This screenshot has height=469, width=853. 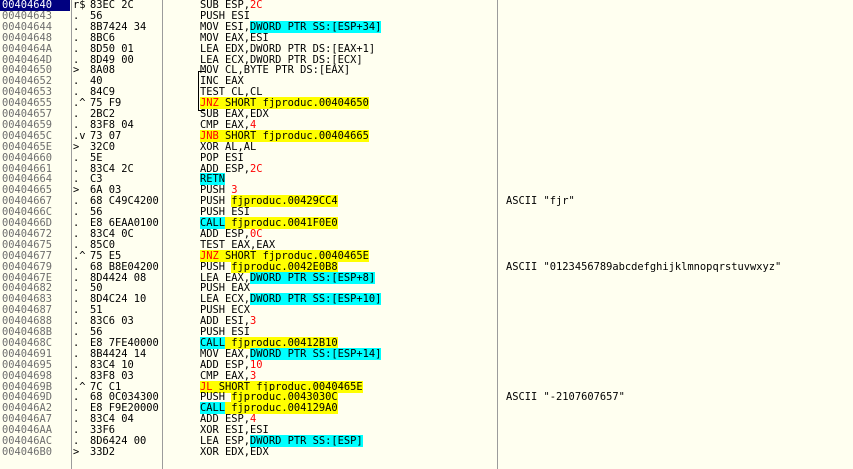 What do you see at coordinates (426, 5) in the screenshot?
I see `instruction-row: 00404640 r$ 83EC 2C SUB ESP,2C` at bounding box center [426, 5].